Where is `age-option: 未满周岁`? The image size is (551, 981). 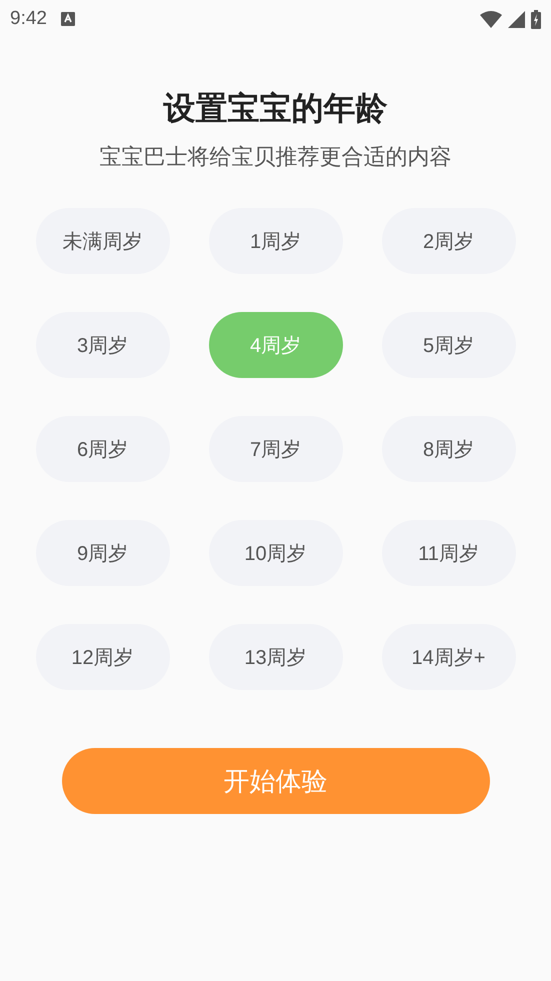
age-option: 未满周岁 is located at coordinates (103, 241).